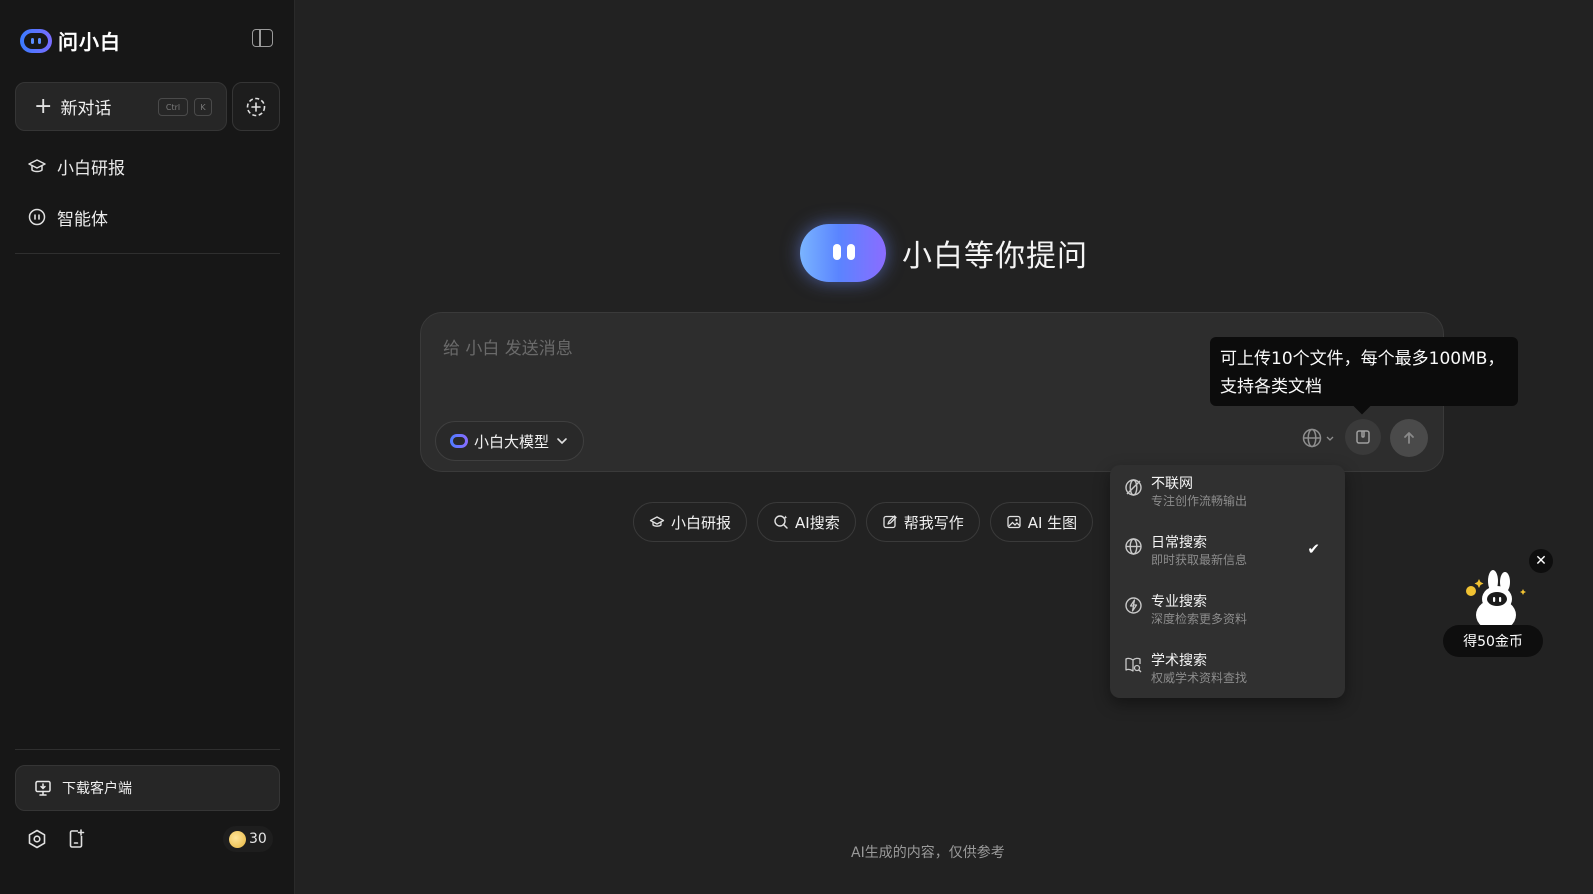 This screenshot has width=1593, height=894. I want to click on plus-icon: +, so click(43, 106).